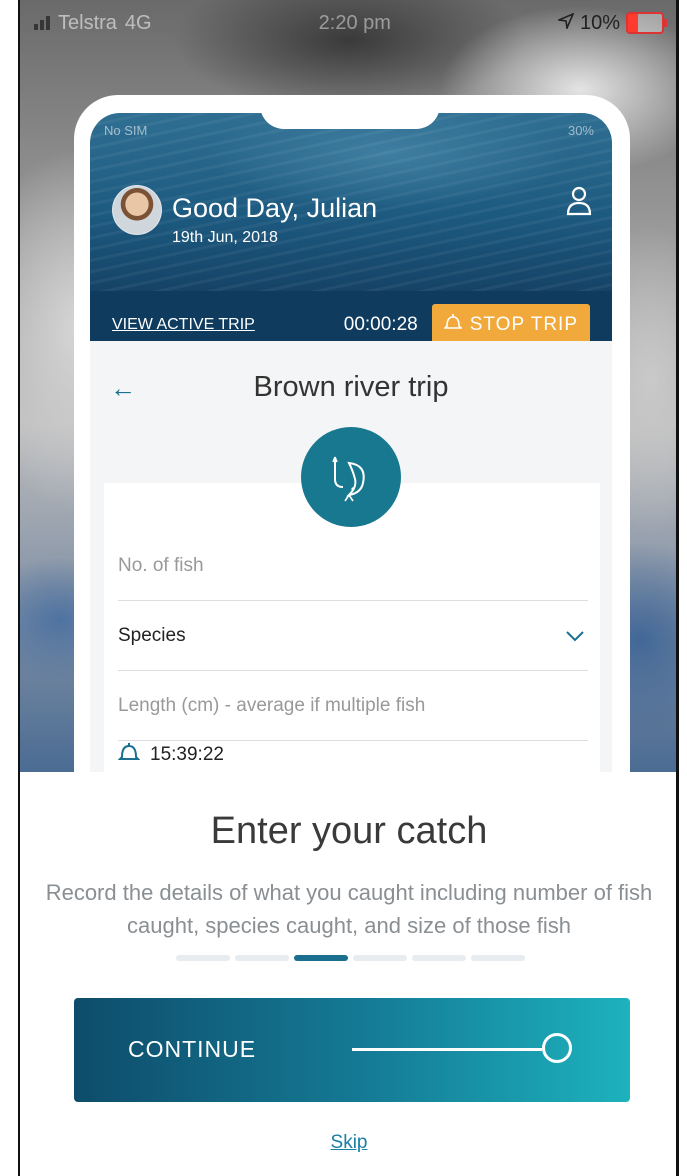 Image resolution: width=687 pixels, height=1176 pixels. I want to click on avatar, so click(137, 210).